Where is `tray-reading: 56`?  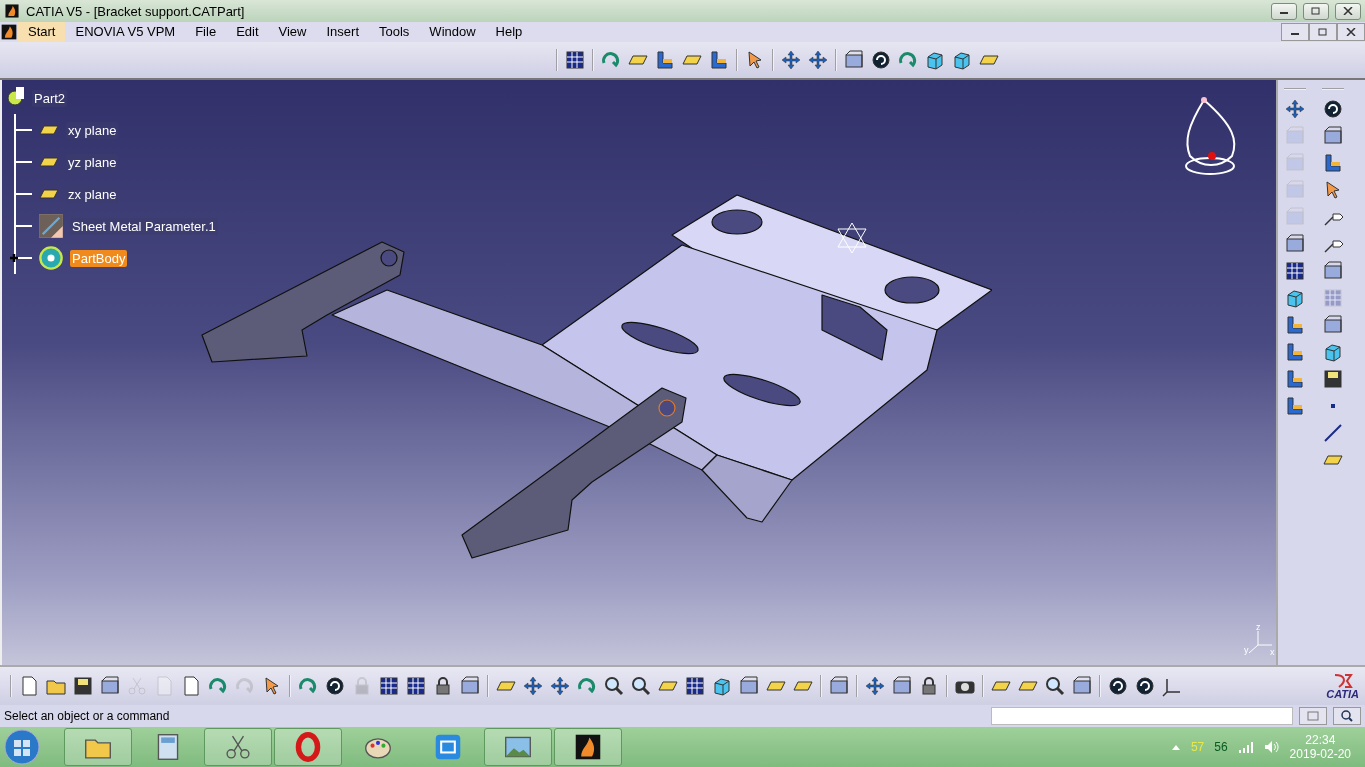
tray-reading: 56 is located at coordinates (1221, 747).